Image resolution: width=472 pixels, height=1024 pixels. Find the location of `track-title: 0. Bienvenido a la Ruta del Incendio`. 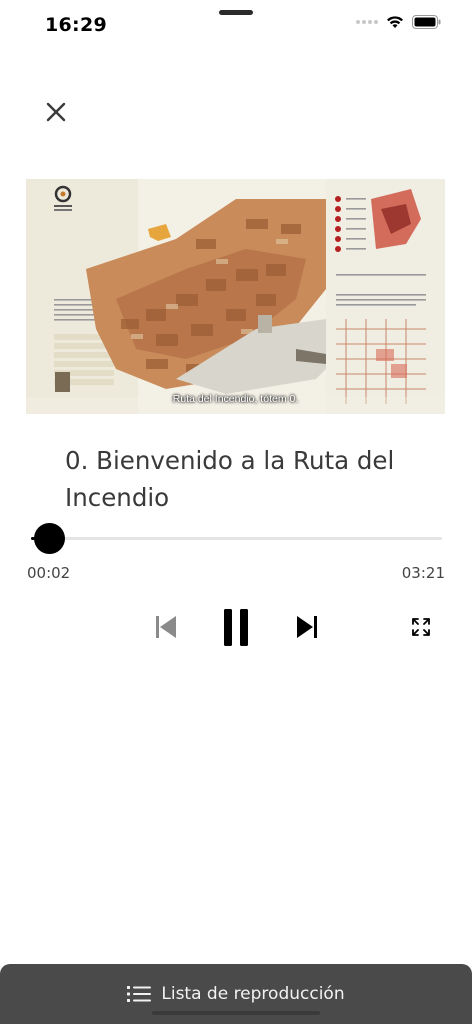

track-title: 0. Bienvenido a la Ruta del Incendio is located at coordinates (230, 479).